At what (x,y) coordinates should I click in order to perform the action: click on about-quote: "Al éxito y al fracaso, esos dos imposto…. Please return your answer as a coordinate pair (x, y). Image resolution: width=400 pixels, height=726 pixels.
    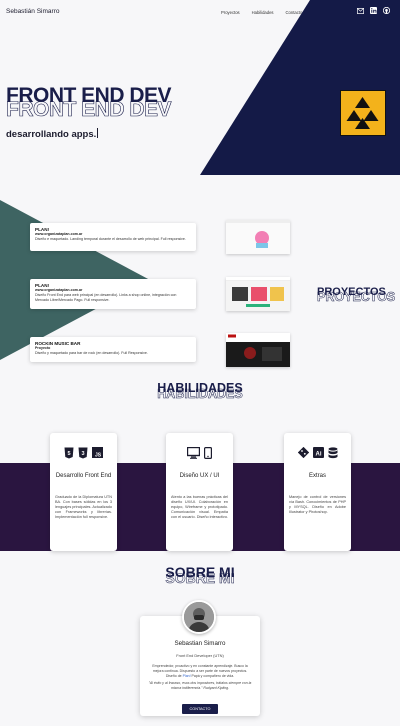
    Looking at the image, I should click on (200, 686).